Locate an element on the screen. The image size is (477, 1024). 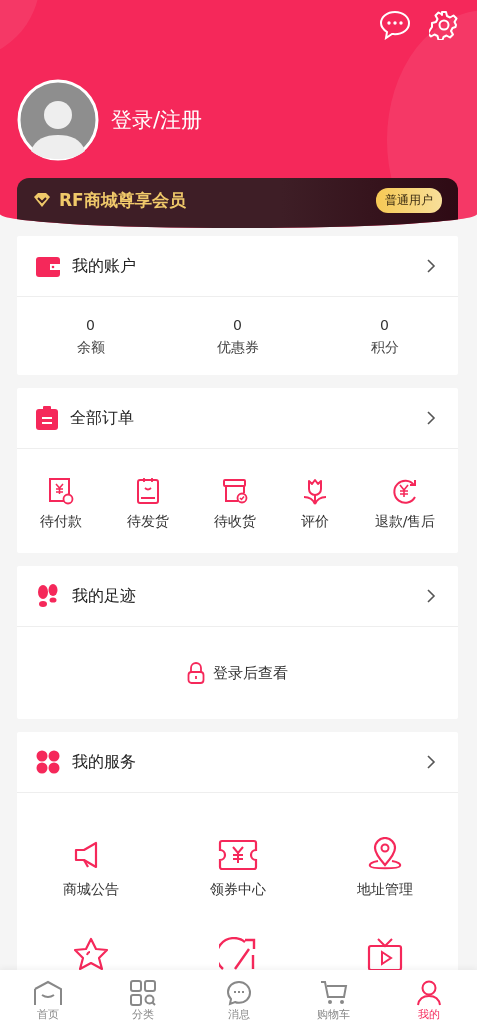
service-label: 领券中心 is located at coordinates (237, 890).